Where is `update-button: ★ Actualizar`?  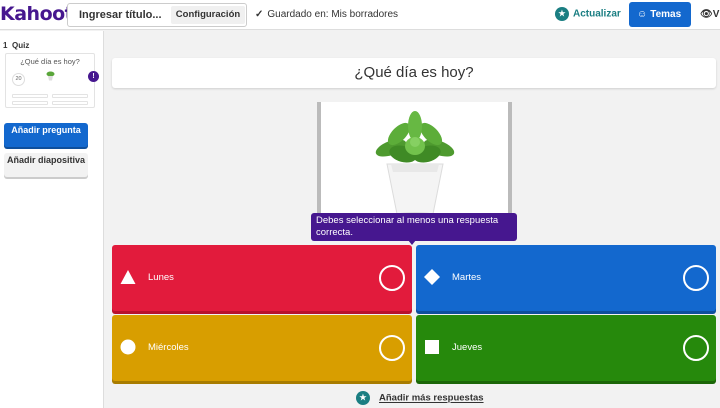 update-button: ★ Actualizar is located at coordinates (588, 14).